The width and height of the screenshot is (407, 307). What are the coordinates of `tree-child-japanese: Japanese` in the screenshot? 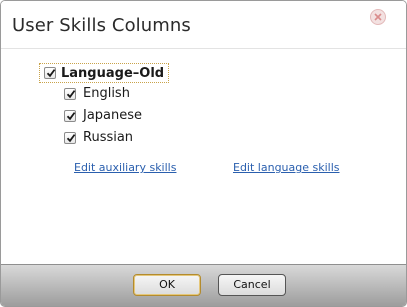 It's located at (124, 117).